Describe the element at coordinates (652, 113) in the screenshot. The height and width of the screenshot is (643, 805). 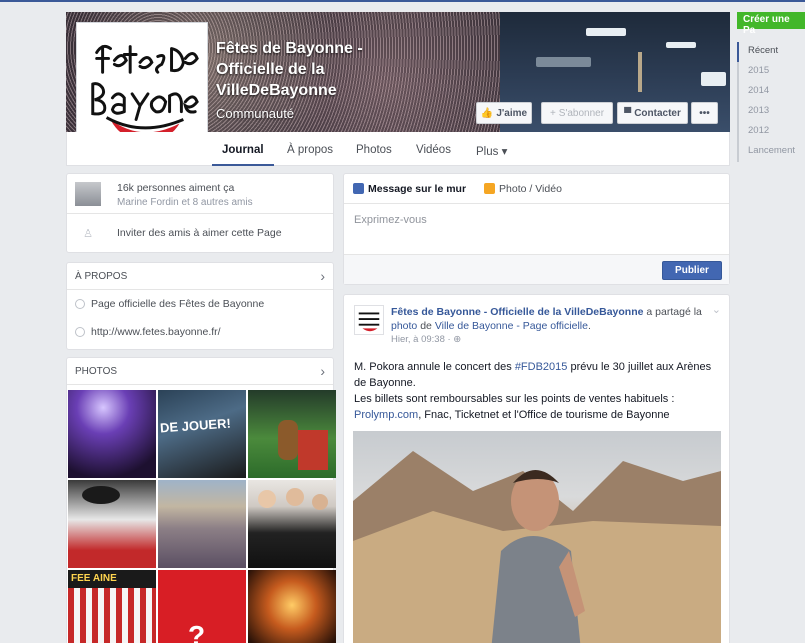
I see `contact-button: ▀ Contacter` at that location.